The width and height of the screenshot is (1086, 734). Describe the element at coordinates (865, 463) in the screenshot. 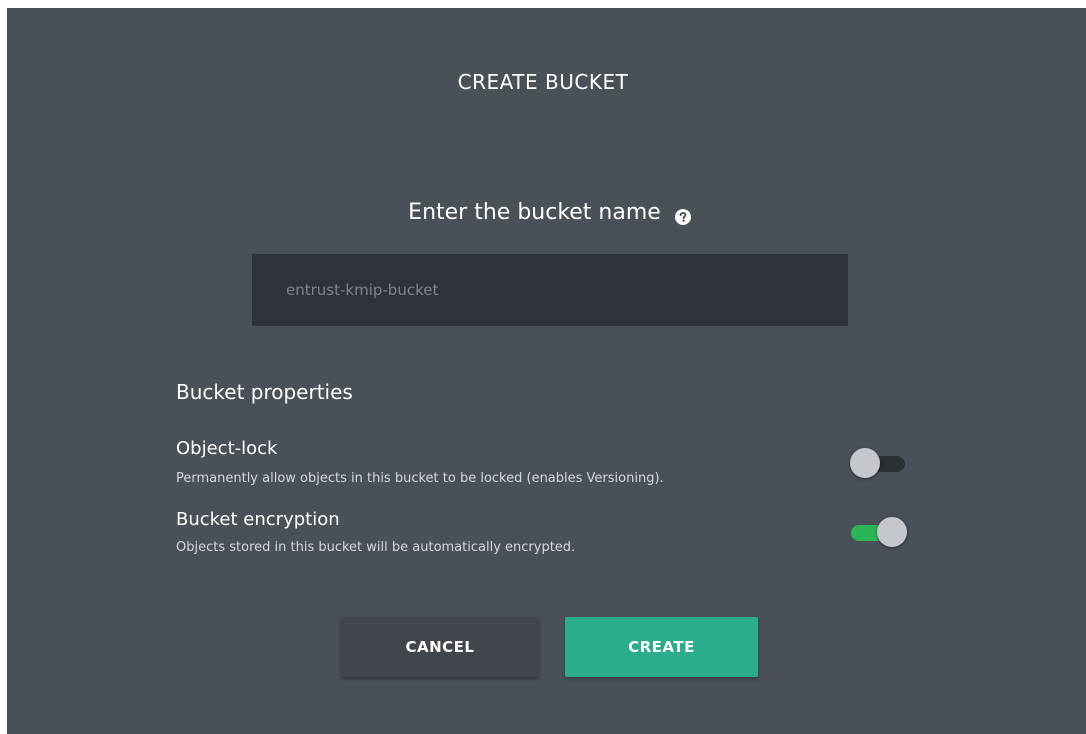

I see `object-lock-toggle-knob` at that location.